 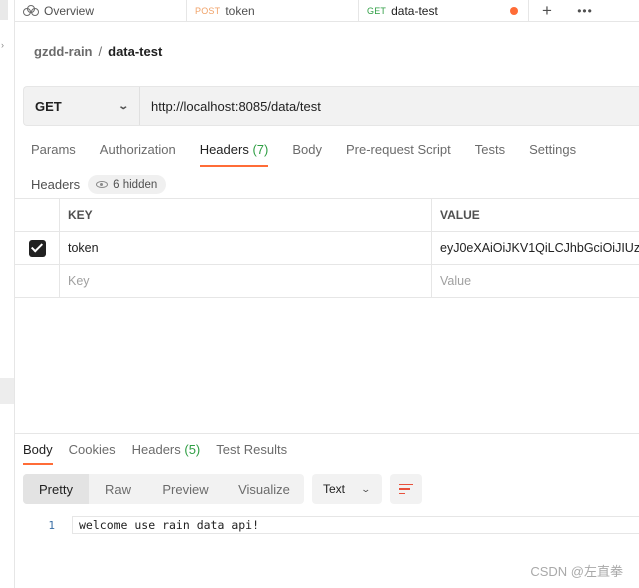 What do you see at coordinates (273, 11) in the screenshot?
I see `tab-token: POST token` at bounding box center [273, 11].